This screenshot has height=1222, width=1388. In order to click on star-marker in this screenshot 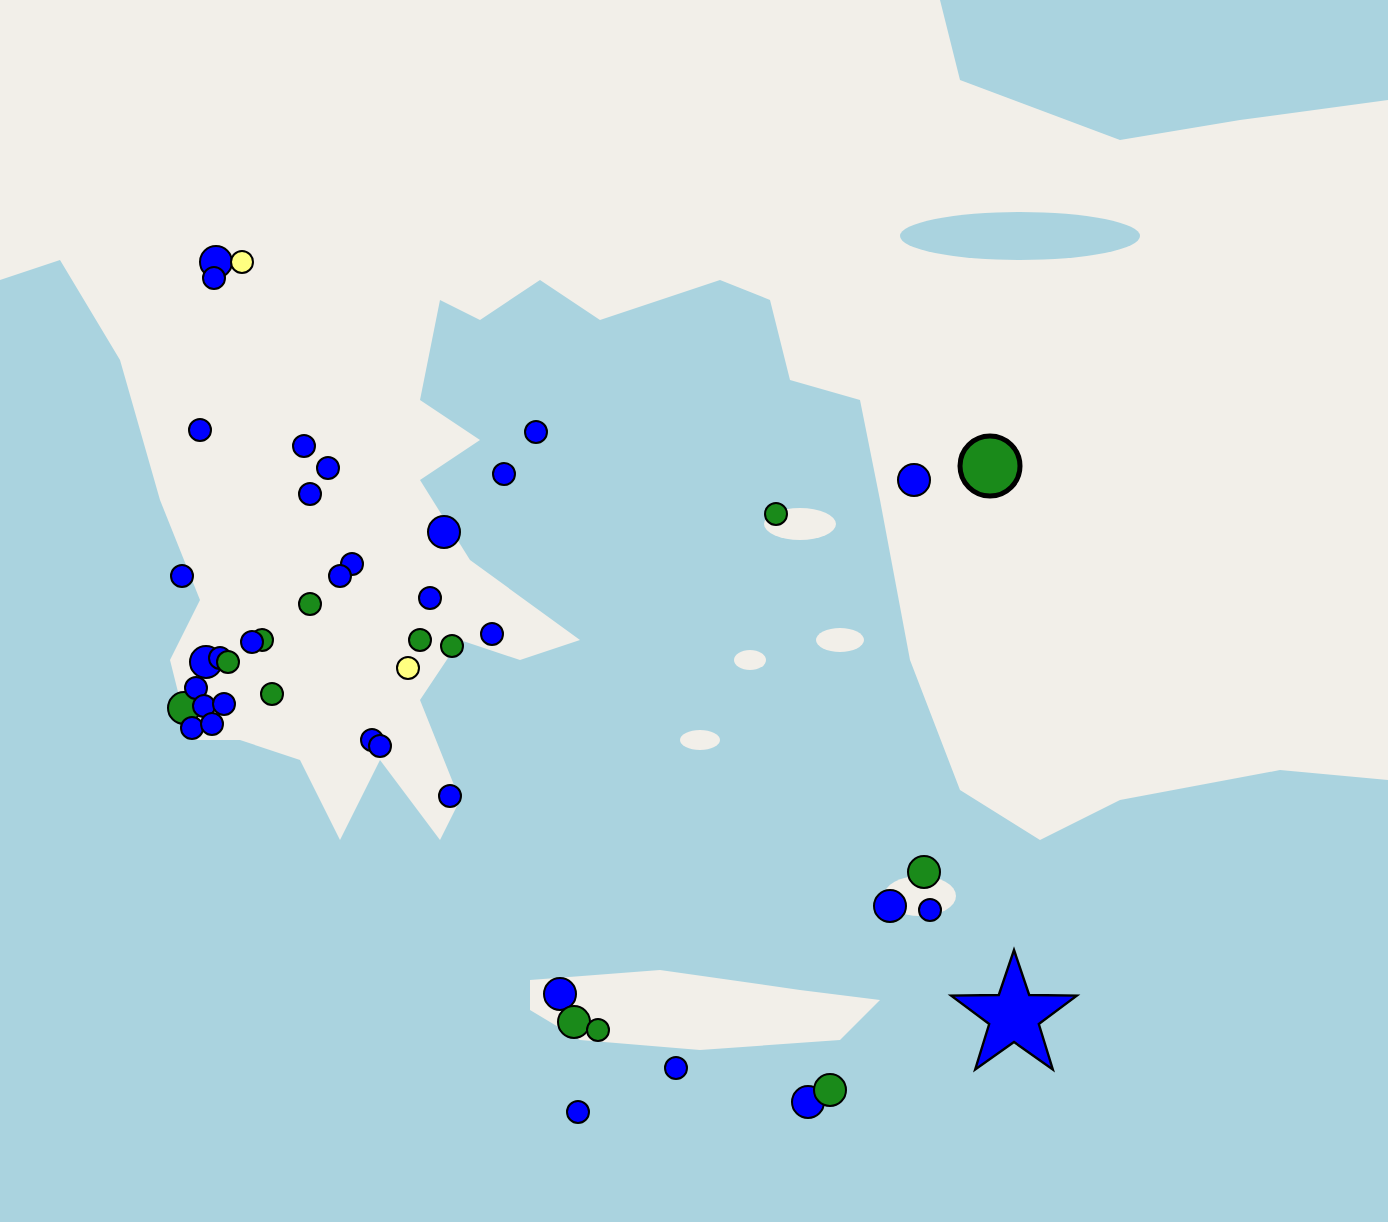, I will do `click(1014, 1009)`.